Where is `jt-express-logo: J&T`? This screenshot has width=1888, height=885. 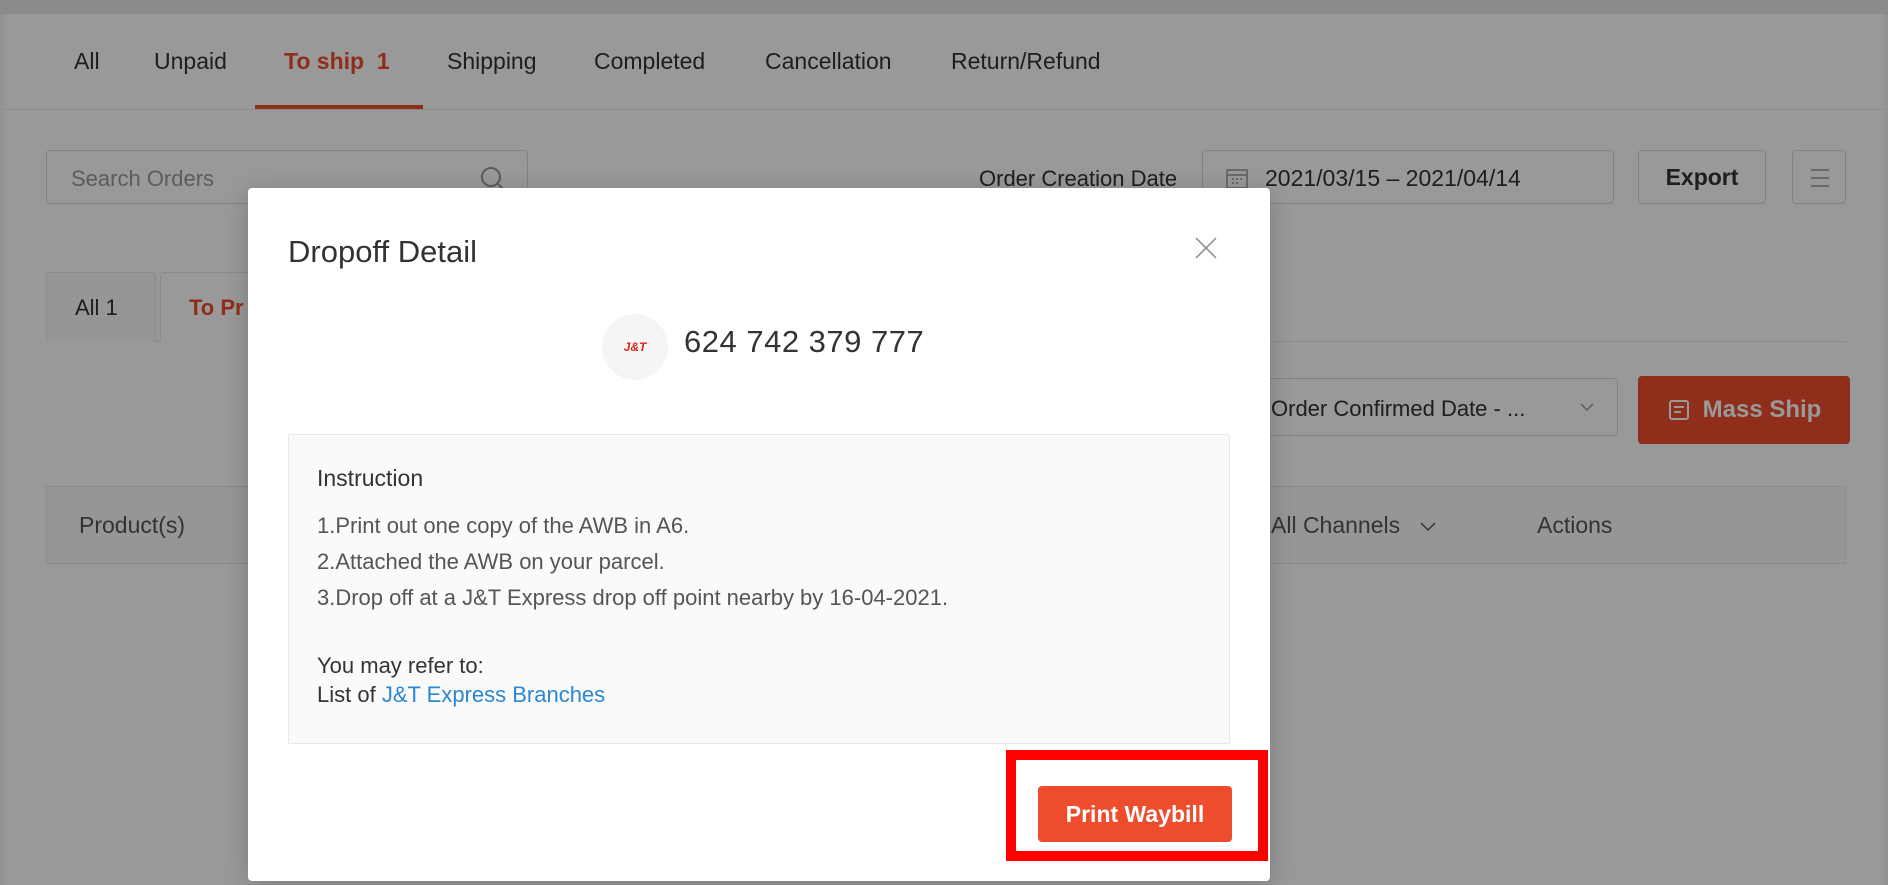 jt-express-logo: J&T is located at coordinates (635, 347).